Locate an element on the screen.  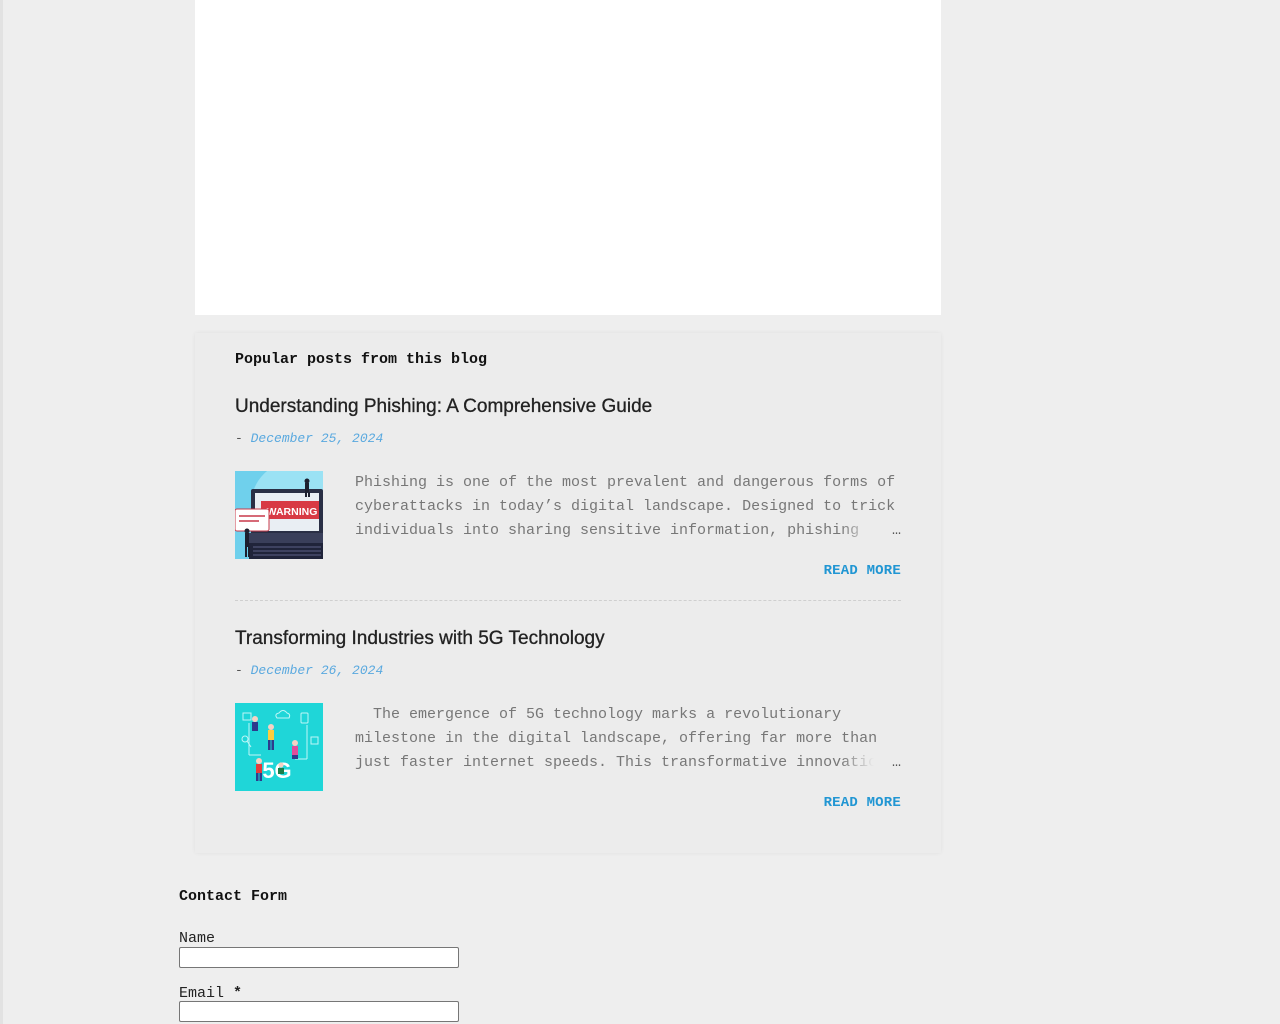
contact-form-heading: Contact Form is located at coordinates (233, 896).